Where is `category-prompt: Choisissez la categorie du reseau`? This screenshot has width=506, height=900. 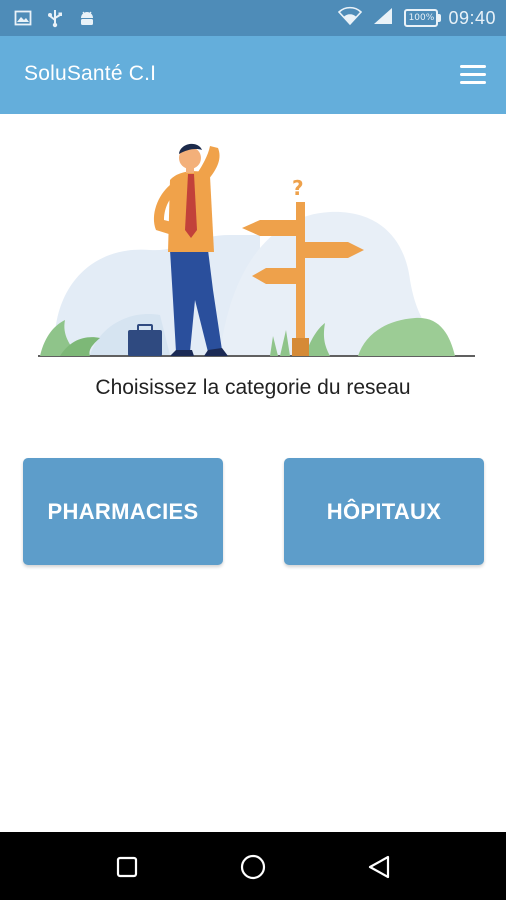 category-prompt: Choisissez la categorie du reseau is located at coordinates (253, 387).